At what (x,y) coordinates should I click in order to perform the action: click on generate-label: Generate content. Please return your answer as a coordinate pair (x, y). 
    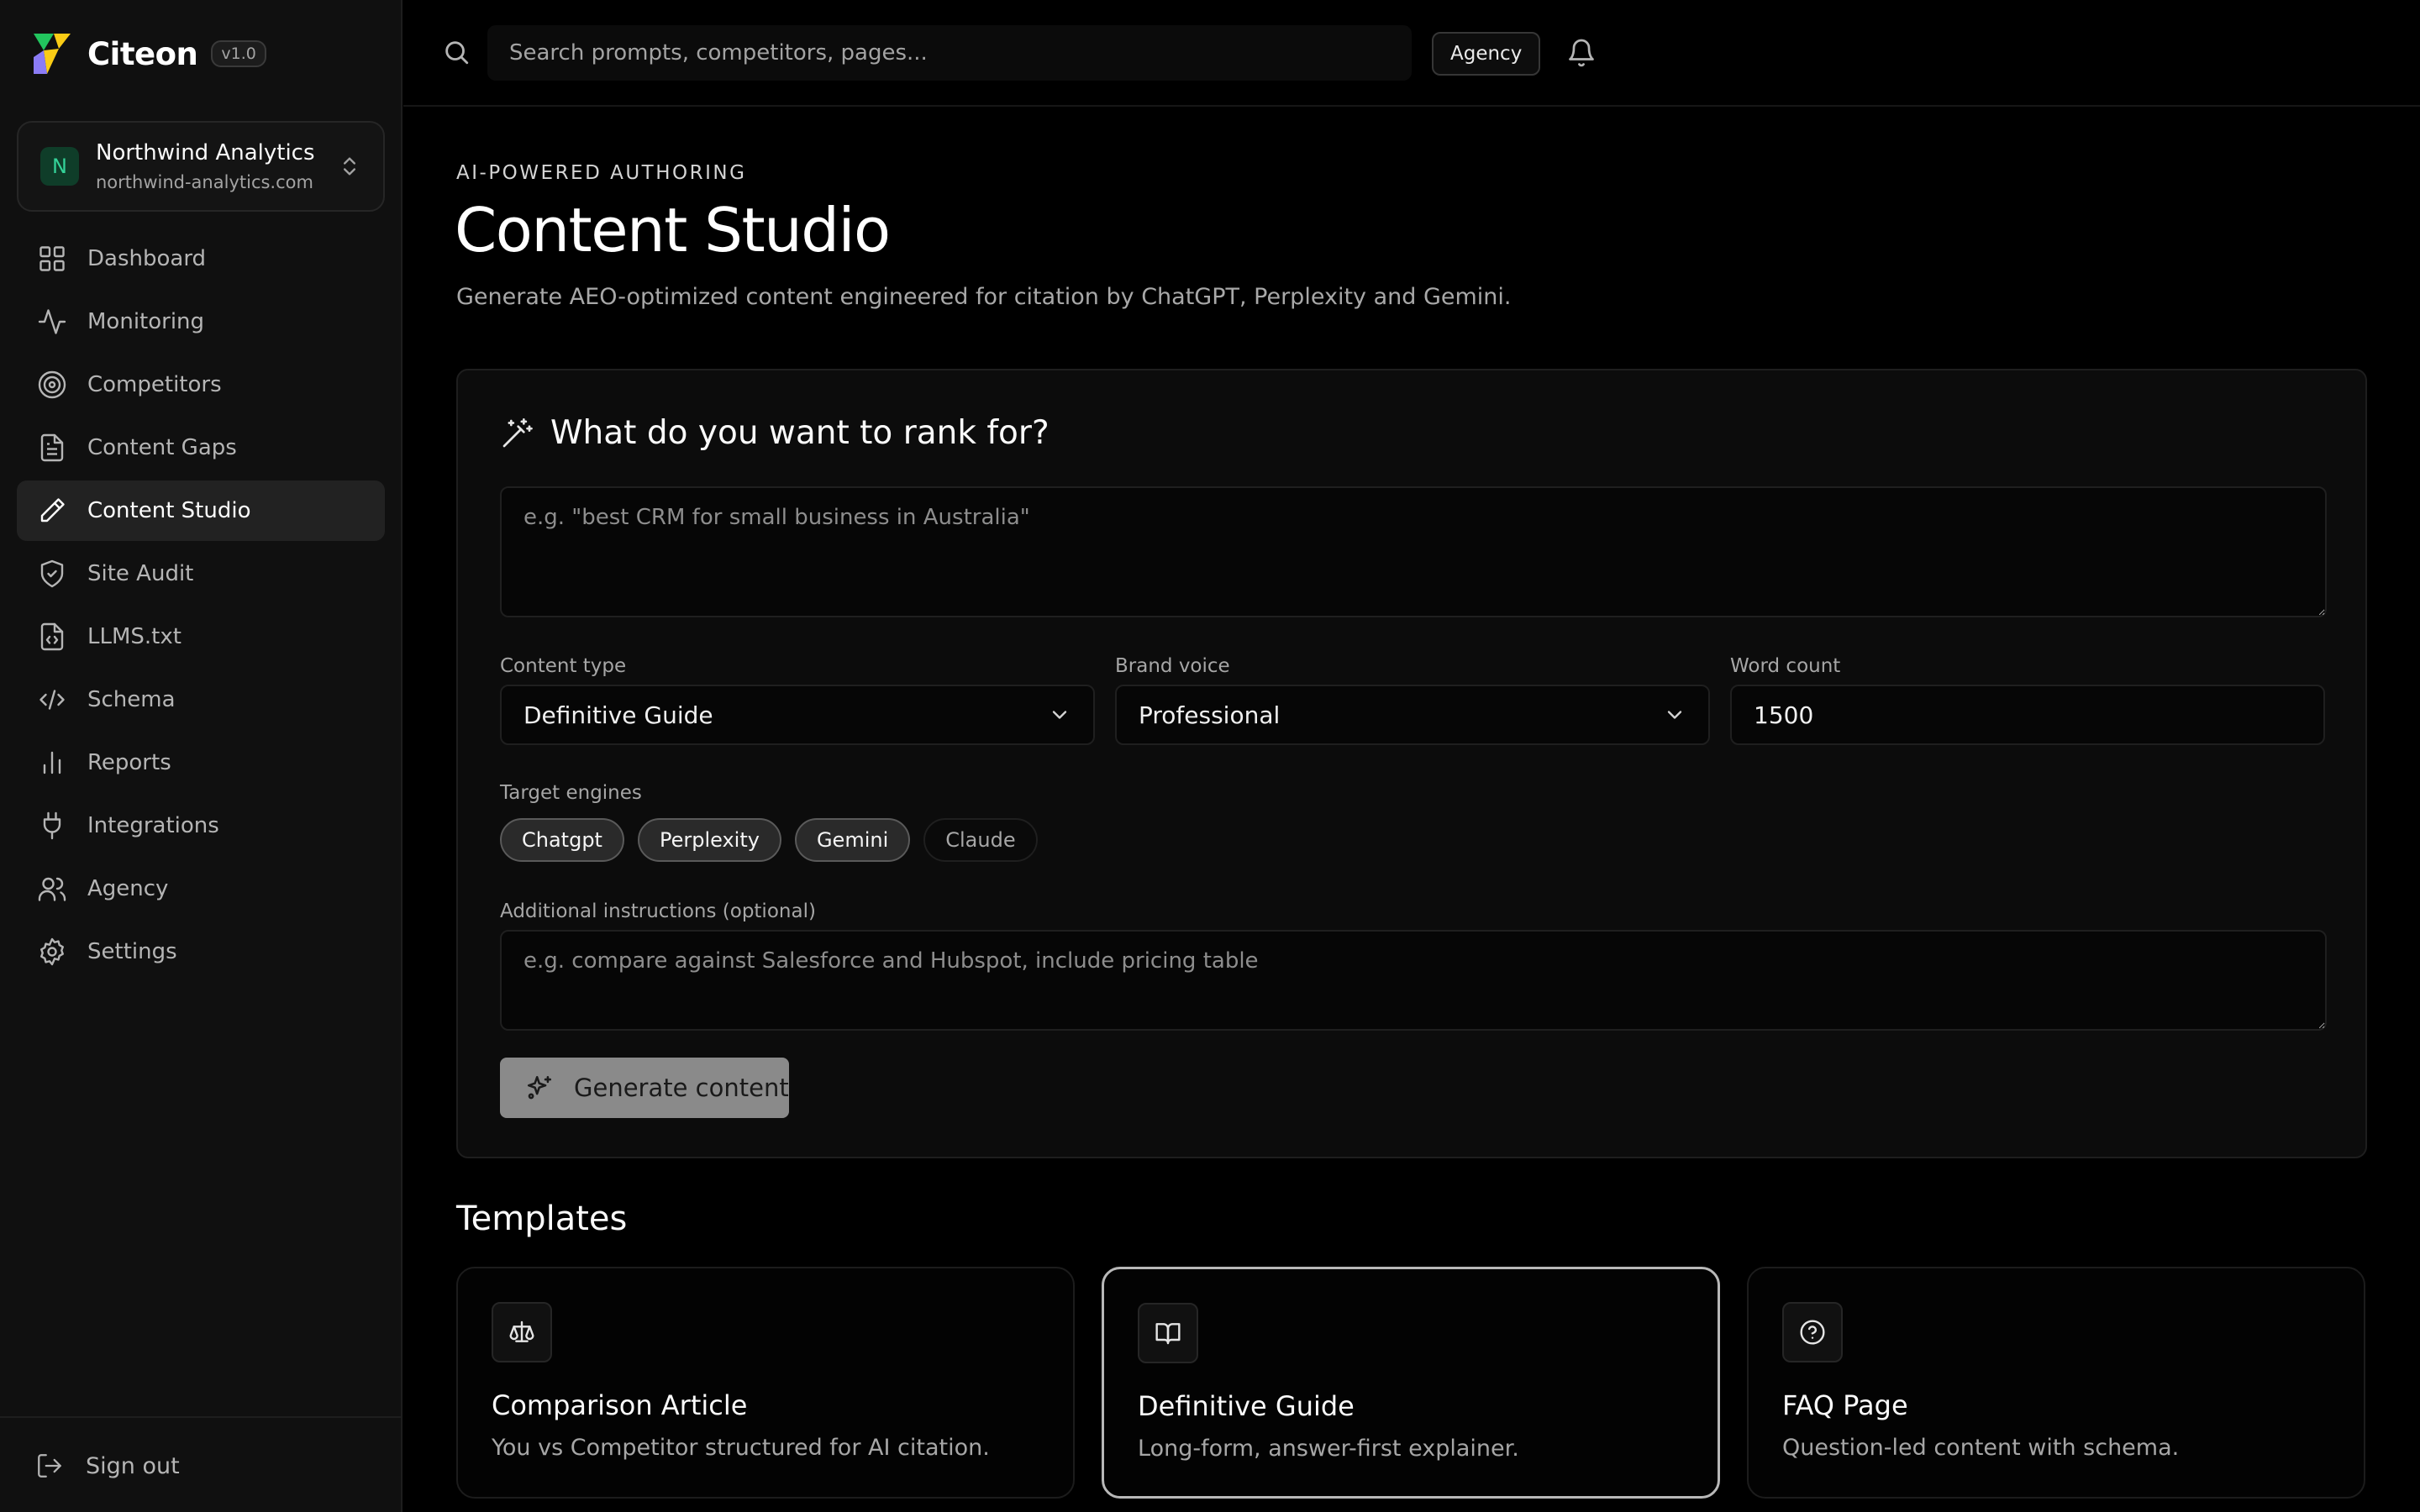
    Looking at the image, I should click on (681, 1088).